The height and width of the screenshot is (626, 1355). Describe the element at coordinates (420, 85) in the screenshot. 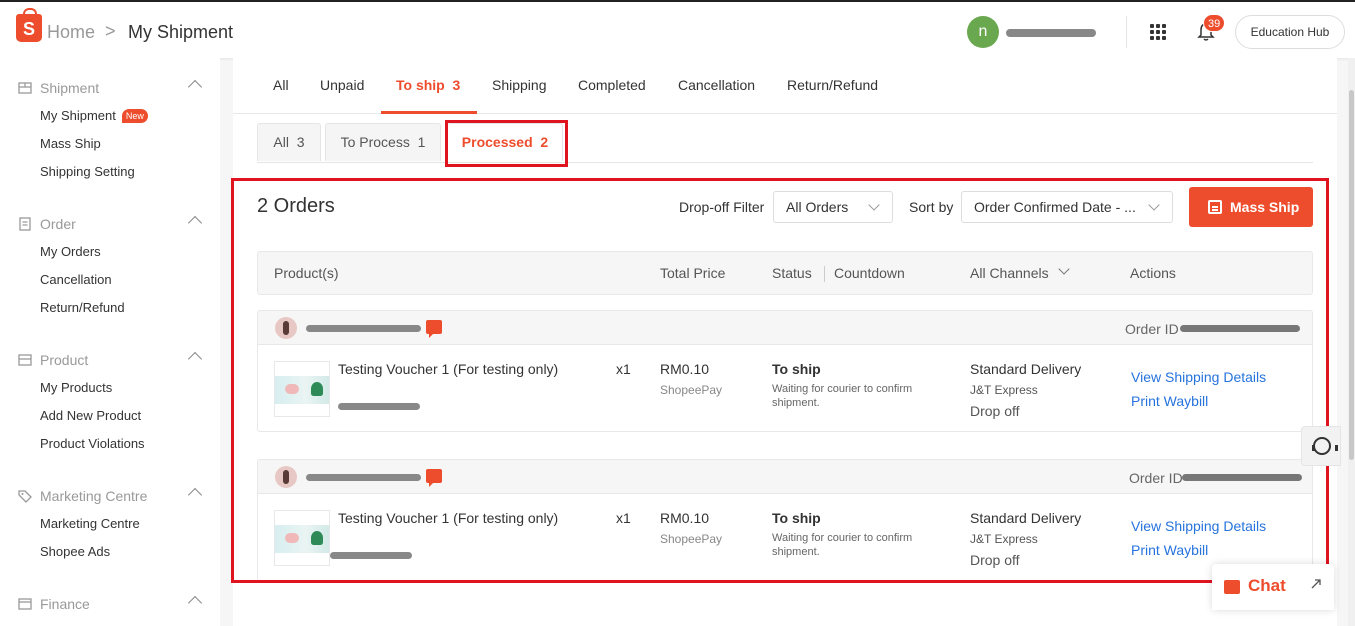

I see `tab-label: To ship` at that location.